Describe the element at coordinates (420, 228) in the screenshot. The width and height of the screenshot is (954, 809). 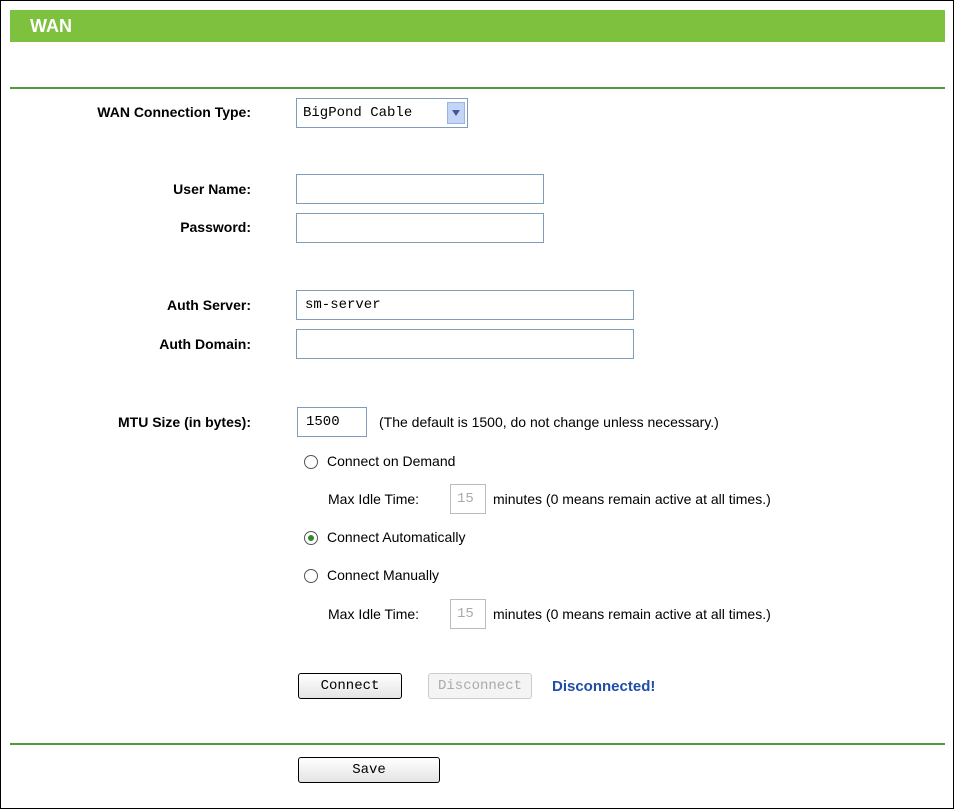
I see `password-input` at that location.